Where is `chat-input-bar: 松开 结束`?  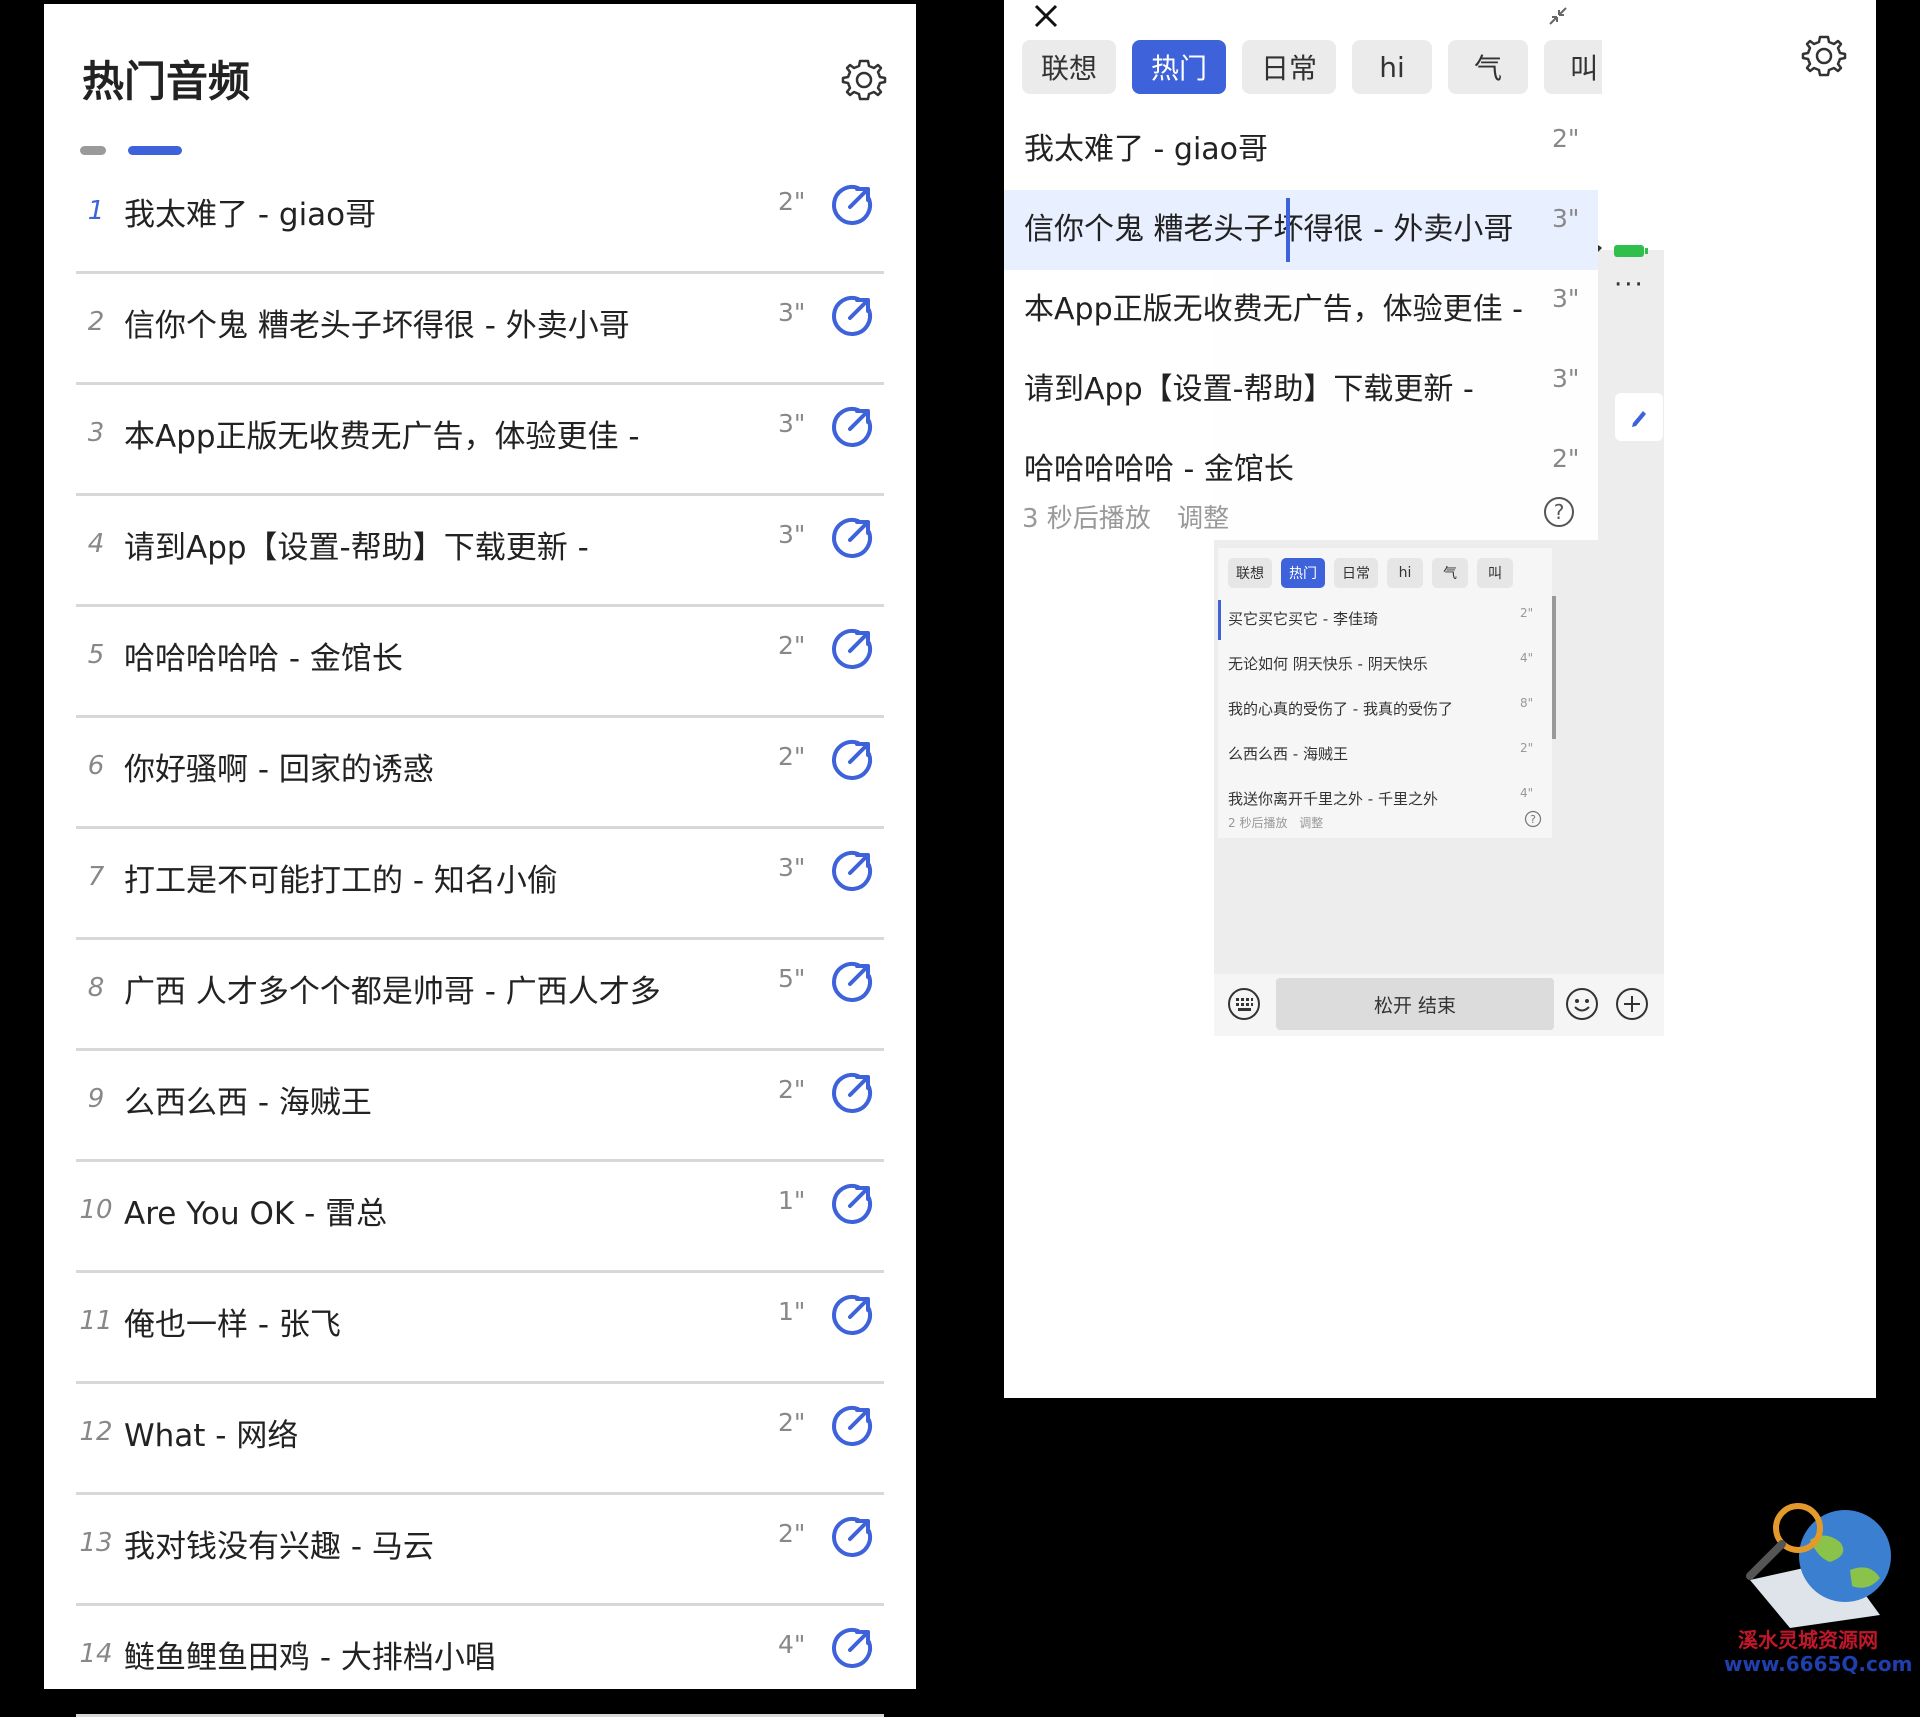 chat-input-bar: 松开 结束 is located at coordinates (1439, 1005).